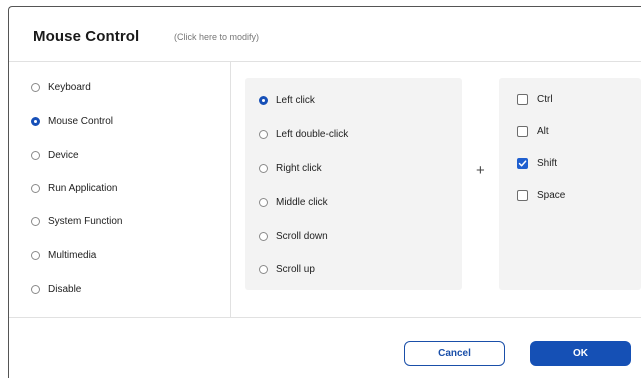 Image resolution: width=641 pixels, height=378 pixels. Describe the element at coordinates (545, 99) in the screenshot. I see `modifier-label: Ctrl` at that location.